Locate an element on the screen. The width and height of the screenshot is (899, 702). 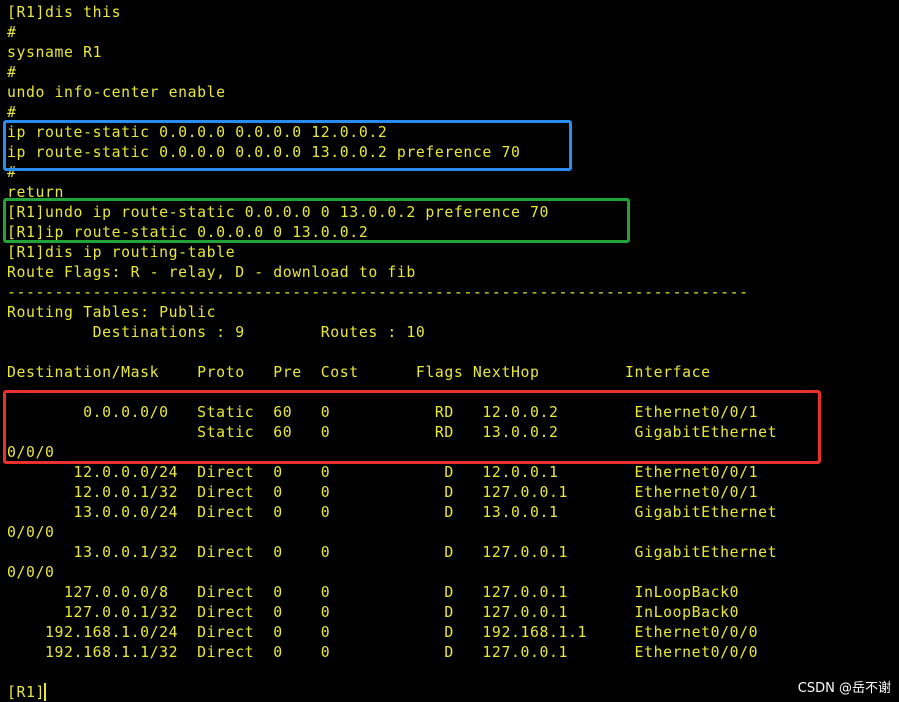
watermark-label: CSDN @岳不谢 is located at coordinates (844, 688).